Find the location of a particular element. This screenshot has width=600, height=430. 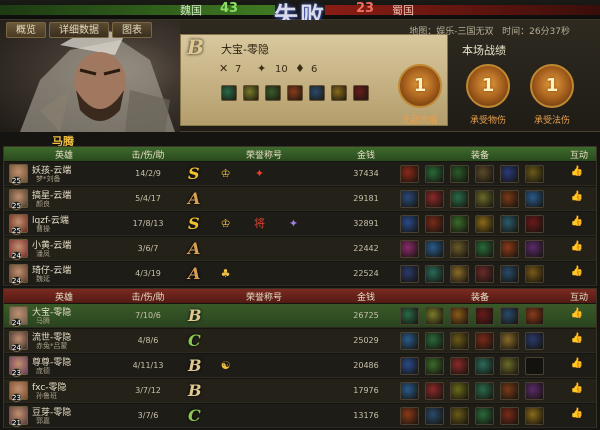

player-row: 24 琦仔-云端 魏延 4/3/19 A ♣ 22524 👍 is located at coordinates (300, 274).